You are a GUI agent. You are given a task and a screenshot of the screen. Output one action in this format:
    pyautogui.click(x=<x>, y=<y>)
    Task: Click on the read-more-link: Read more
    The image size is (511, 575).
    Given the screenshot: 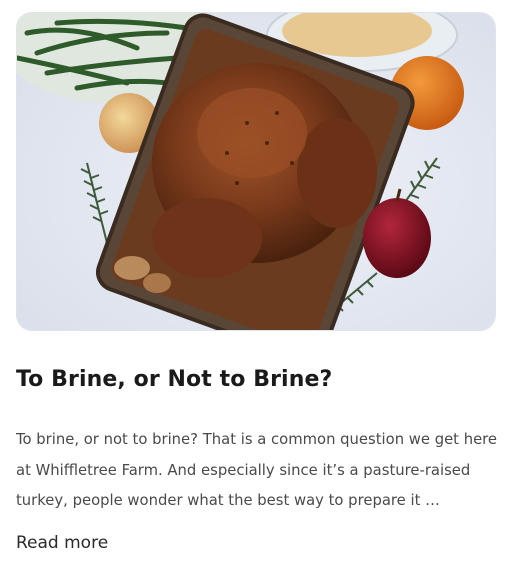 What is the action you would take?
    pyautogui.click(x=62, y=543)
    